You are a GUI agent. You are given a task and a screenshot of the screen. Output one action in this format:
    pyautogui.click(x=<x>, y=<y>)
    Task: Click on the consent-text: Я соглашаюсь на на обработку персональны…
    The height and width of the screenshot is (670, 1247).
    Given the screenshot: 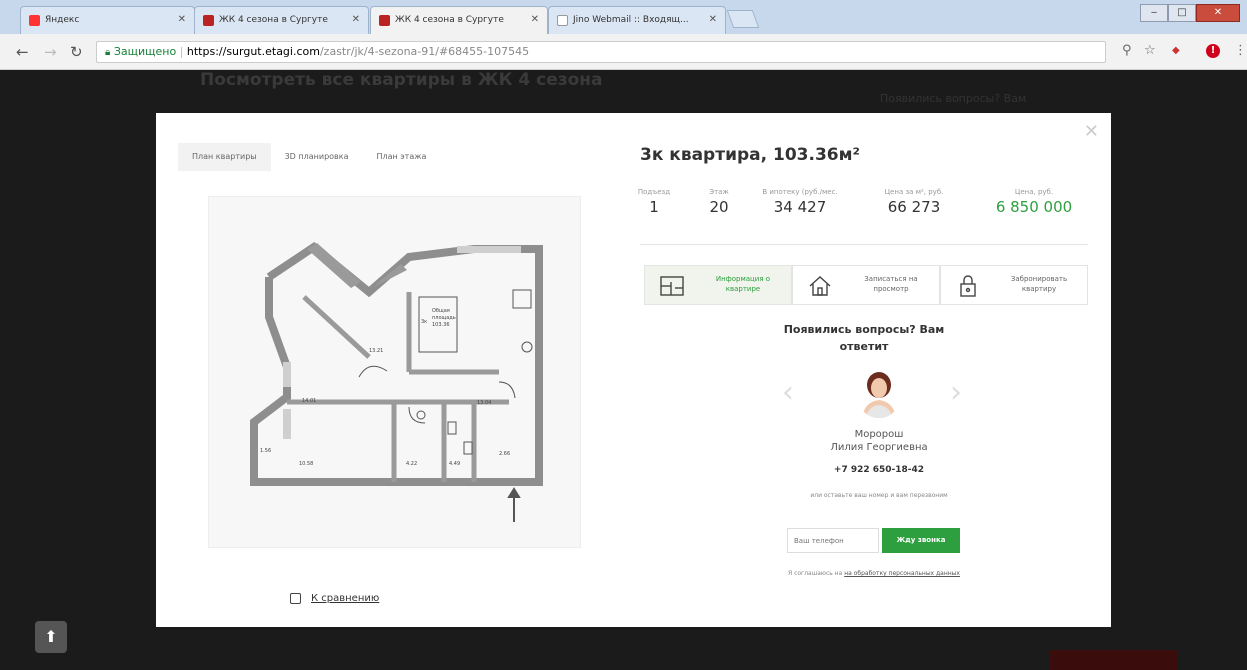 What is the action you would take?
    pyautogui.click(x=874, y=573)
    